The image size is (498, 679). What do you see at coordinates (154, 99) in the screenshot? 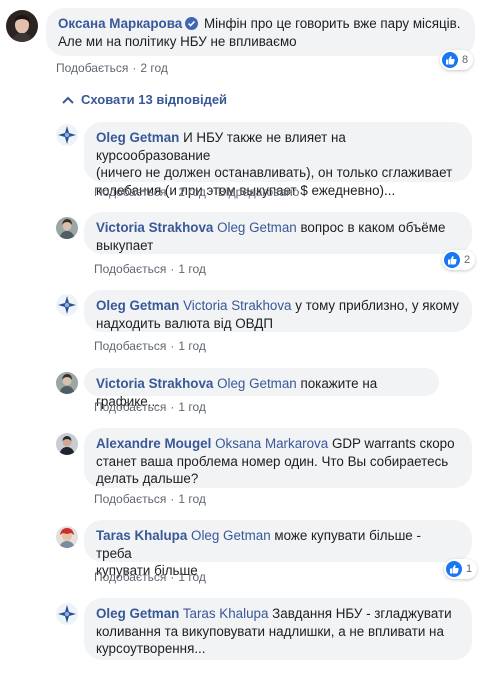
I see `hide-replies-label: Сховати 13 відповідей` at bounding box center [154, 99].